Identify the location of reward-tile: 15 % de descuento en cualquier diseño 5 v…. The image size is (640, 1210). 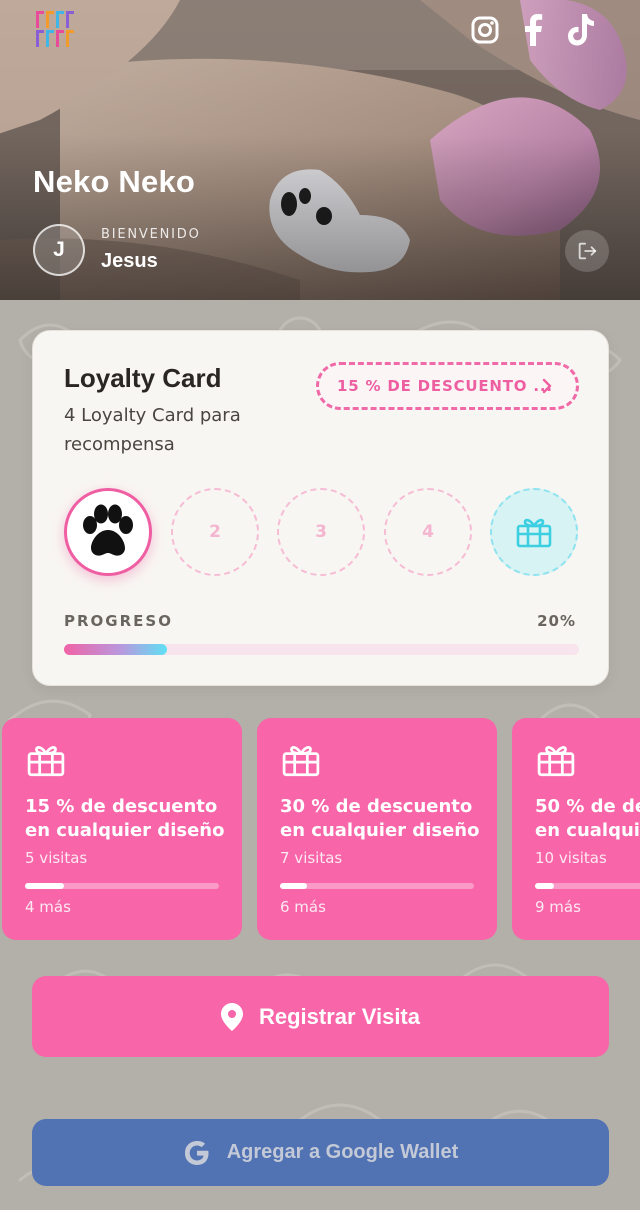
(122, 829).